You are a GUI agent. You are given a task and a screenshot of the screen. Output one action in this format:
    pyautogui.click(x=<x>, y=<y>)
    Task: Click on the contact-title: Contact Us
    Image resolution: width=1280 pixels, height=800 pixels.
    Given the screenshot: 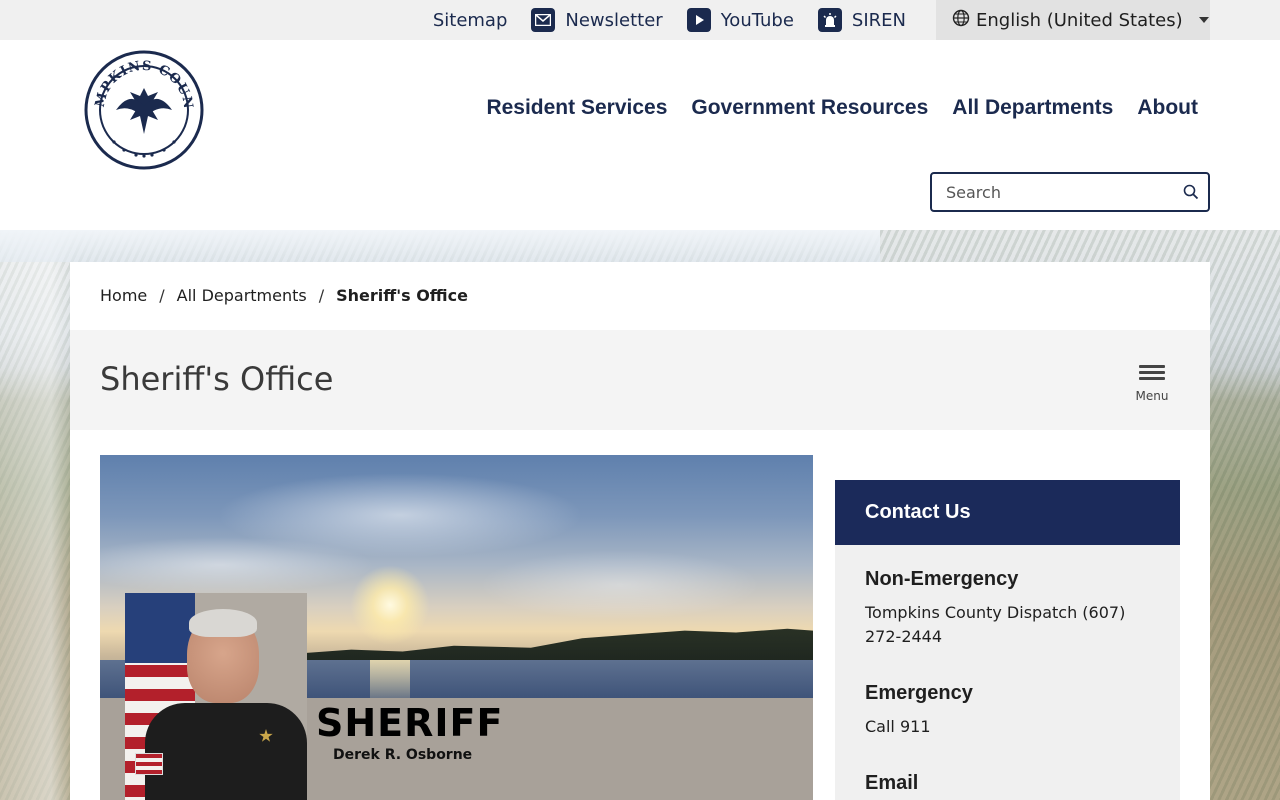 What is the action you would take?
    pyautogui.click(x=918, y=512)
    